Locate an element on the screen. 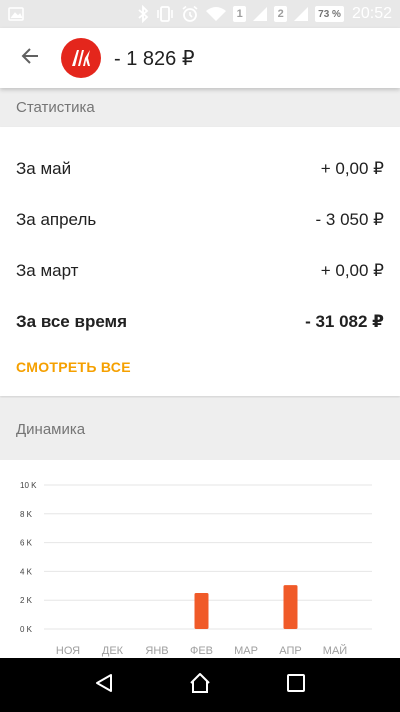 The width and height of the screenshot is (400, 712). y-tick-label: 8 K is located at coordinates (26, 514).